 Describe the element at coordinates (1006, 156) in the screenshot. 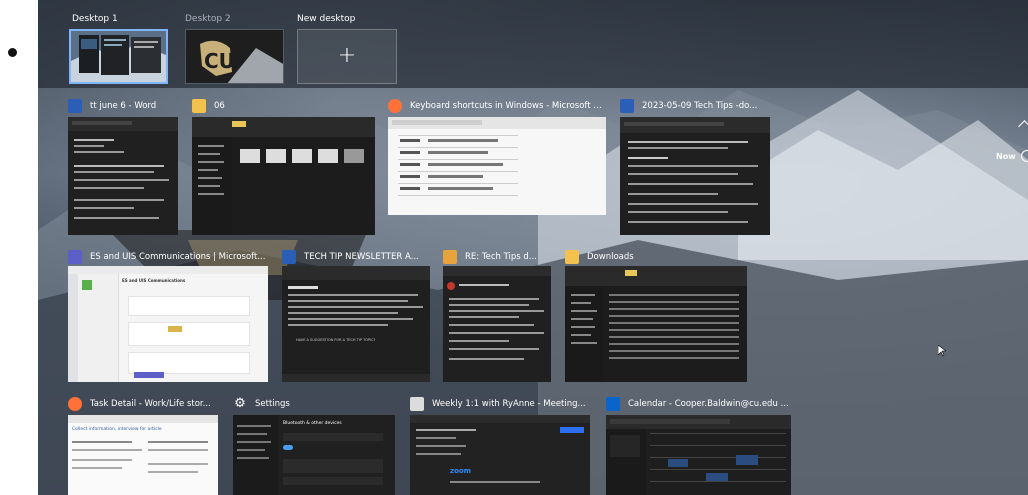

I see `now-label: Now` at that location.